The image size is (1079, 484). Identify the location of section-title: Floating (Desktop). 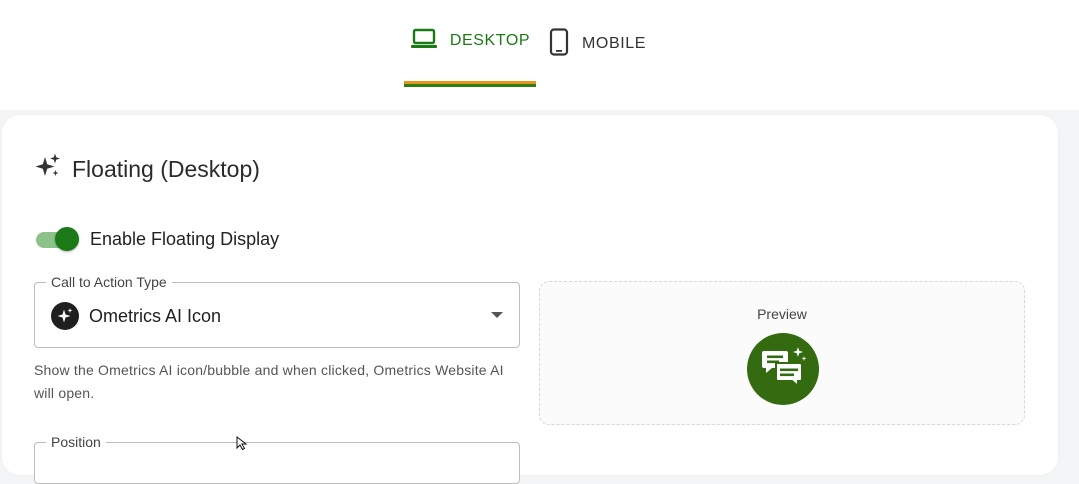
(166, 168).